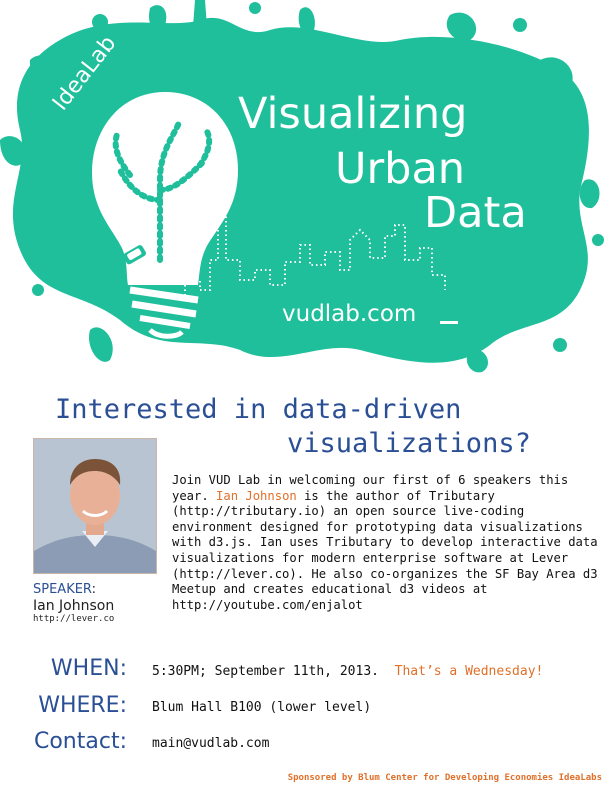 This screenshot has height=792, width=612. Describe the element at coordinates (80, 741) in the screenshot. I see `contact-label: Contact:` at that location.